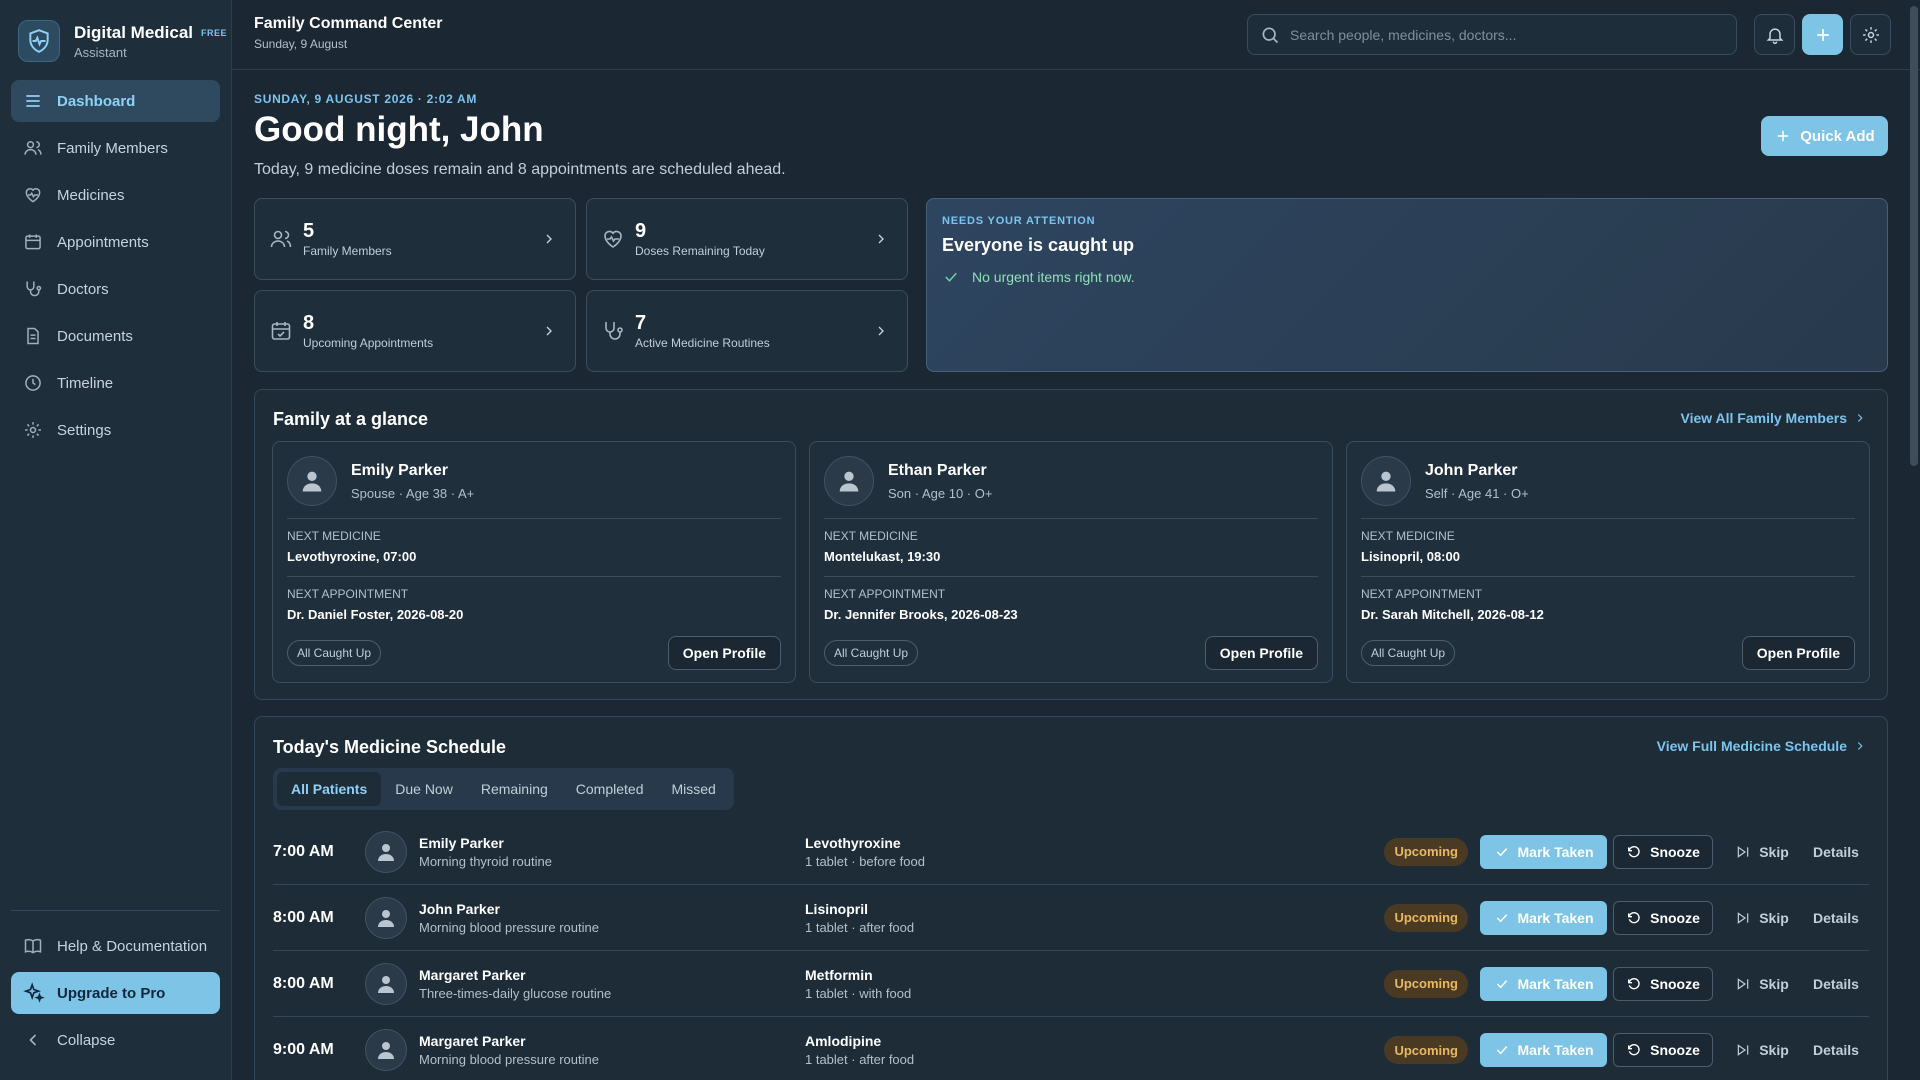 The image size is (1920, 1080). I want to click on sidebar-item-timeline: Timeline, so click(115, 383).